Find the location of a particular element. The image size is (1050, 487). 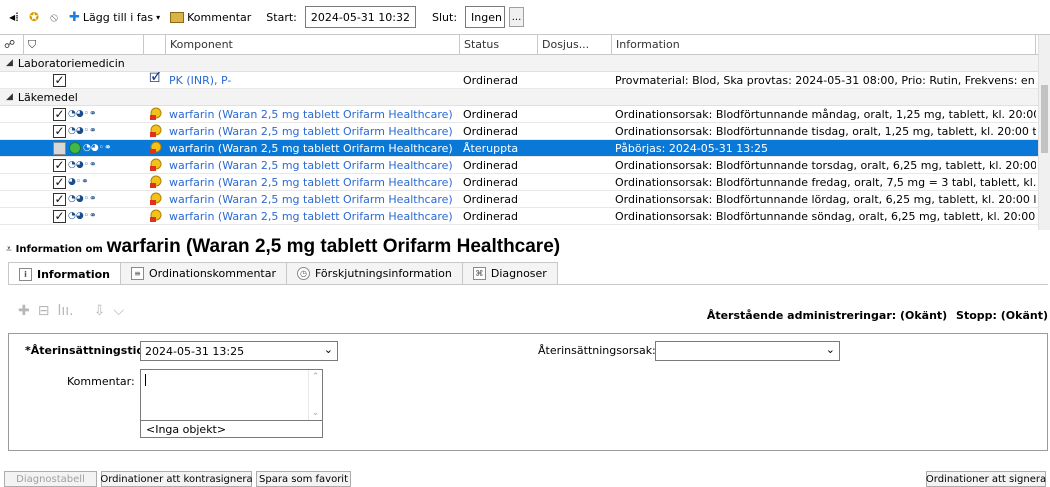

scrollbar-thumb is located at coordinates (1044, 119).